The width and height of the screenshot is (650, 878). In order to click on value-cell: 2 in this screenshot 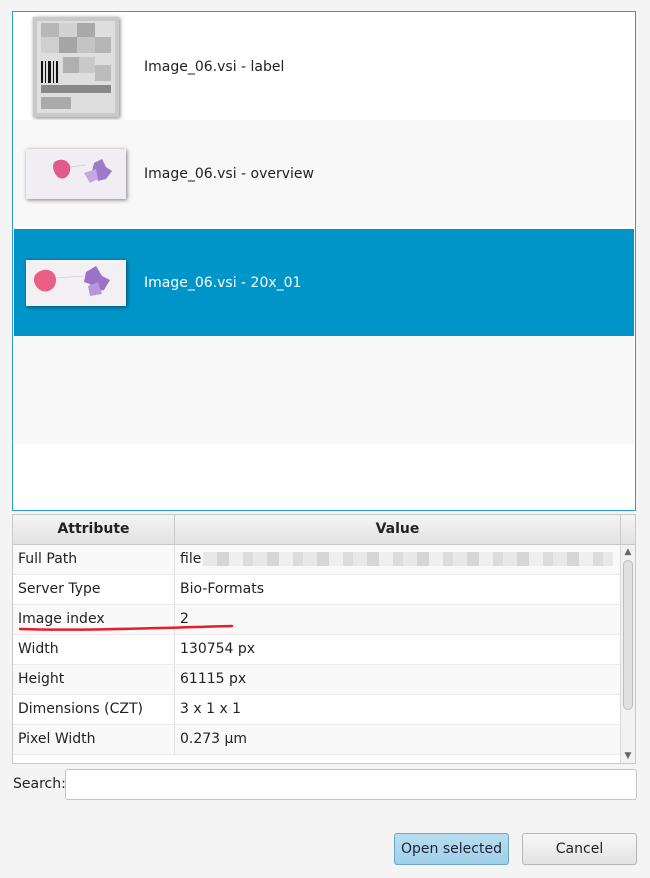, I will do `click(184, 619)`.